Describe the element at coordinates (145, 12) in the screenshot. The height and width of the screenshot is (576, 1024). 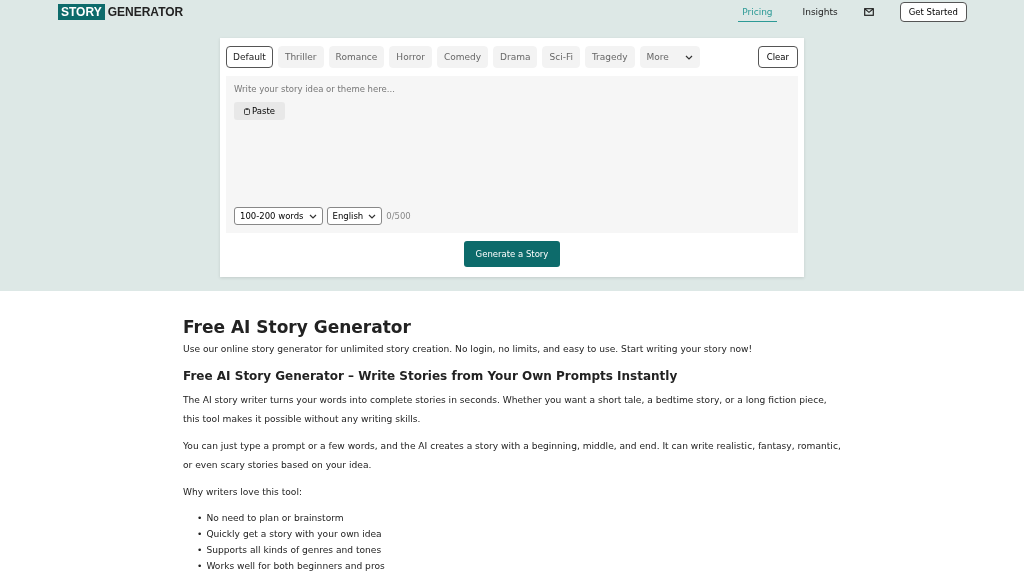
I see `logo-text: GENERATOR` at that location.